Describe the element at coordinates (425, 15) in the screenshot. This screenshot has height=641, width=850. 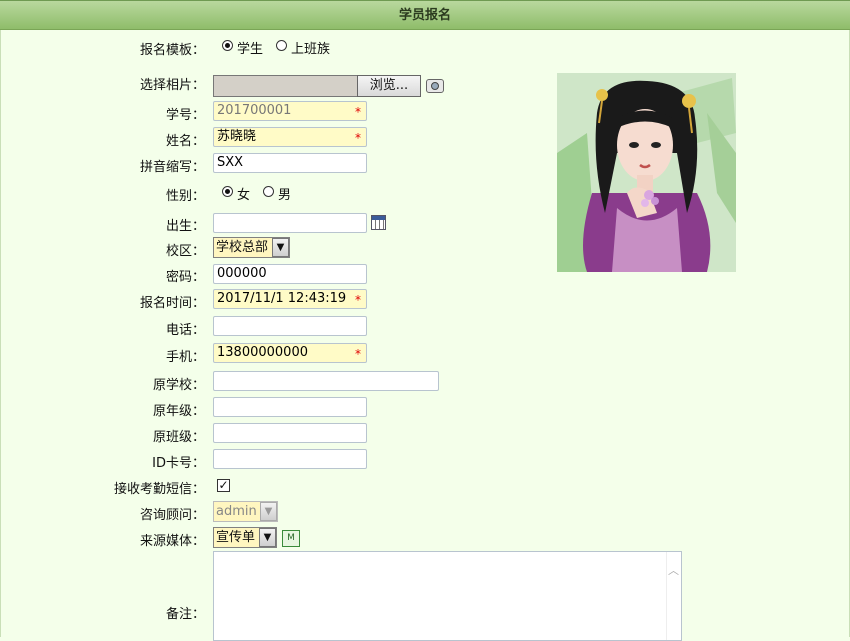
I see `window-title: 学员报名` at that location.